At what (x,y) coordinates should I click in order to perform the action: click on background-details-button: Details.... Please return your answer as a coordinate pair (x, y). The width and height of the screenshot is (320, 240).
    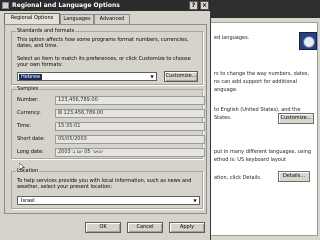
    Looking at the image, I should click on (294, 176).